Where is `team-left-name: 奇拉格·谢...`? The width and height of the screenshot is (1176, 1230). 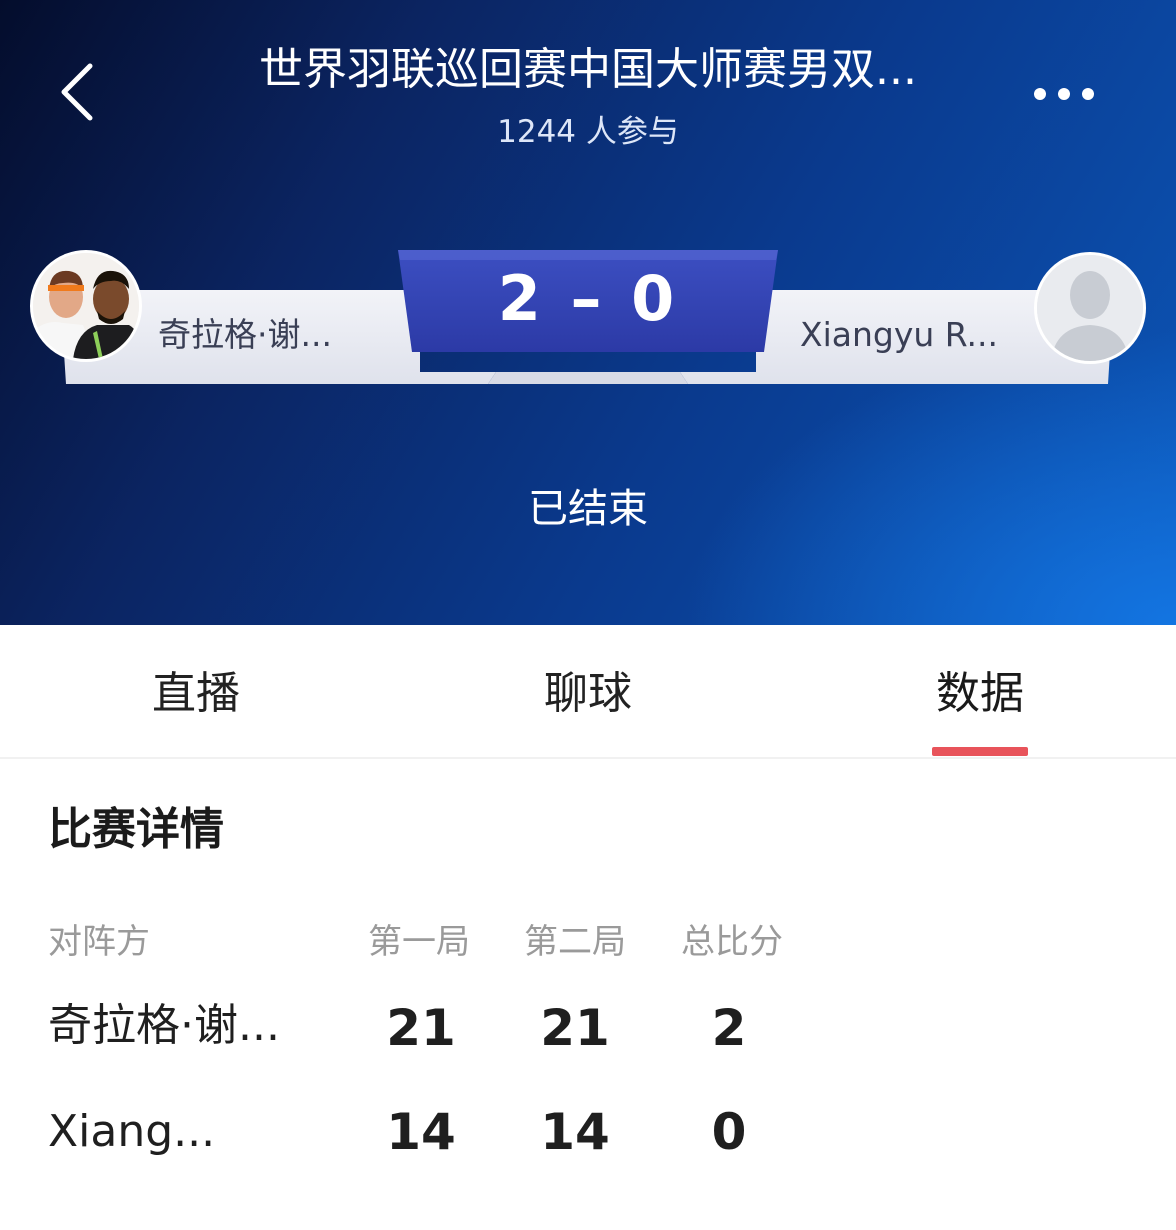
team-left-name: 奇拉格·谢... is located at coordinates (245, 334).